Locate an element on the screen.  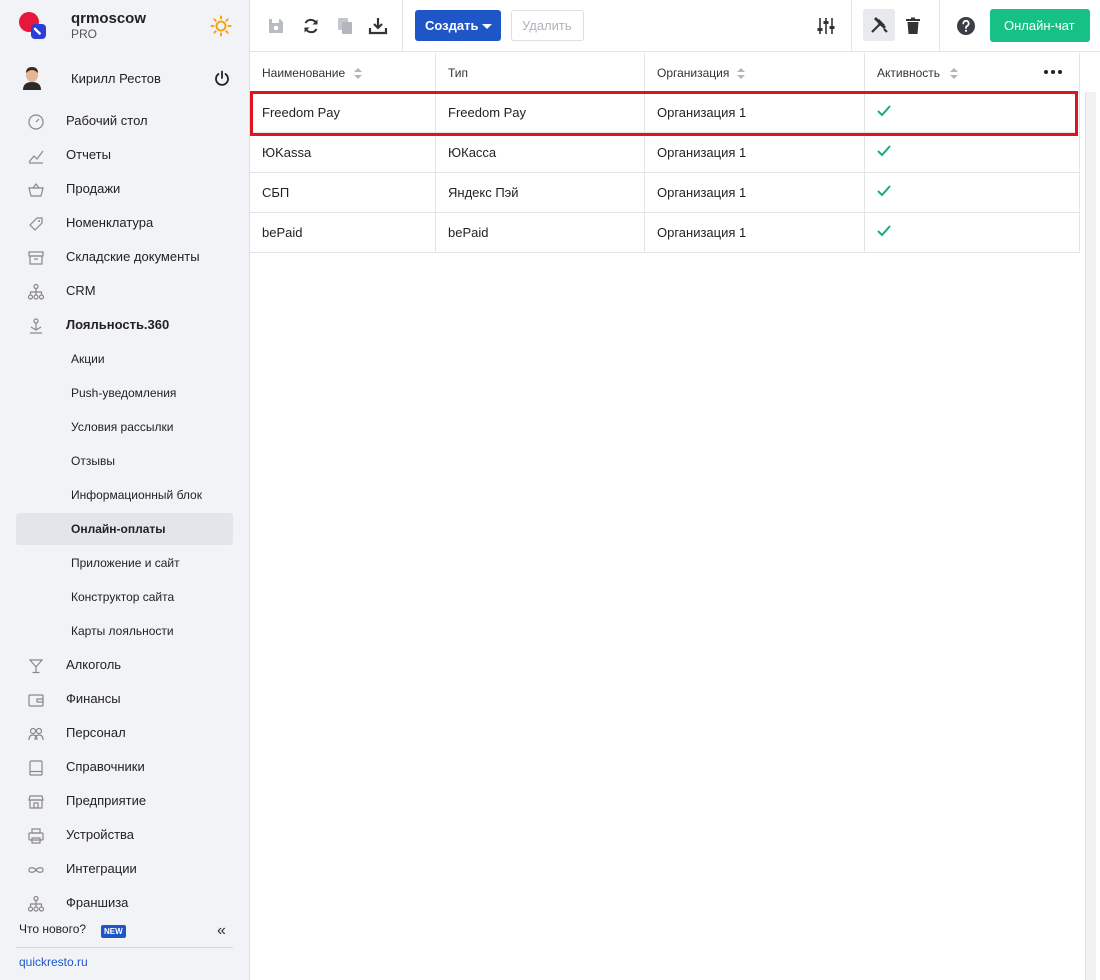
chart-icon is located at coordinates (36, 157).